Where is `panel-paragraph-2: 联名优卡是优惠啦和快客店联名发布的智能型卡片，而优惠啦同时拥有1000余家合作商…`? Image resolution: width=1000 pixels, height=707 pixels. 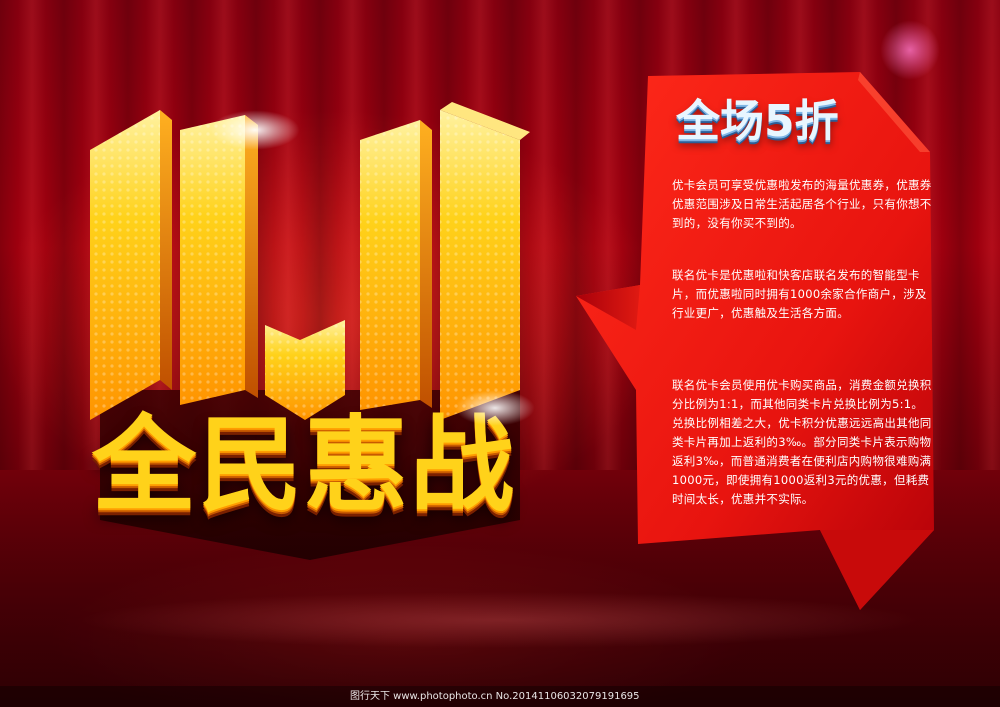 panel-paragraph-2: 联名优卡是优惠啦和快客店联名发布的智能型卡片，而优惠啦同时拥有1000余家合作商… is located at coordinates (799, 294).